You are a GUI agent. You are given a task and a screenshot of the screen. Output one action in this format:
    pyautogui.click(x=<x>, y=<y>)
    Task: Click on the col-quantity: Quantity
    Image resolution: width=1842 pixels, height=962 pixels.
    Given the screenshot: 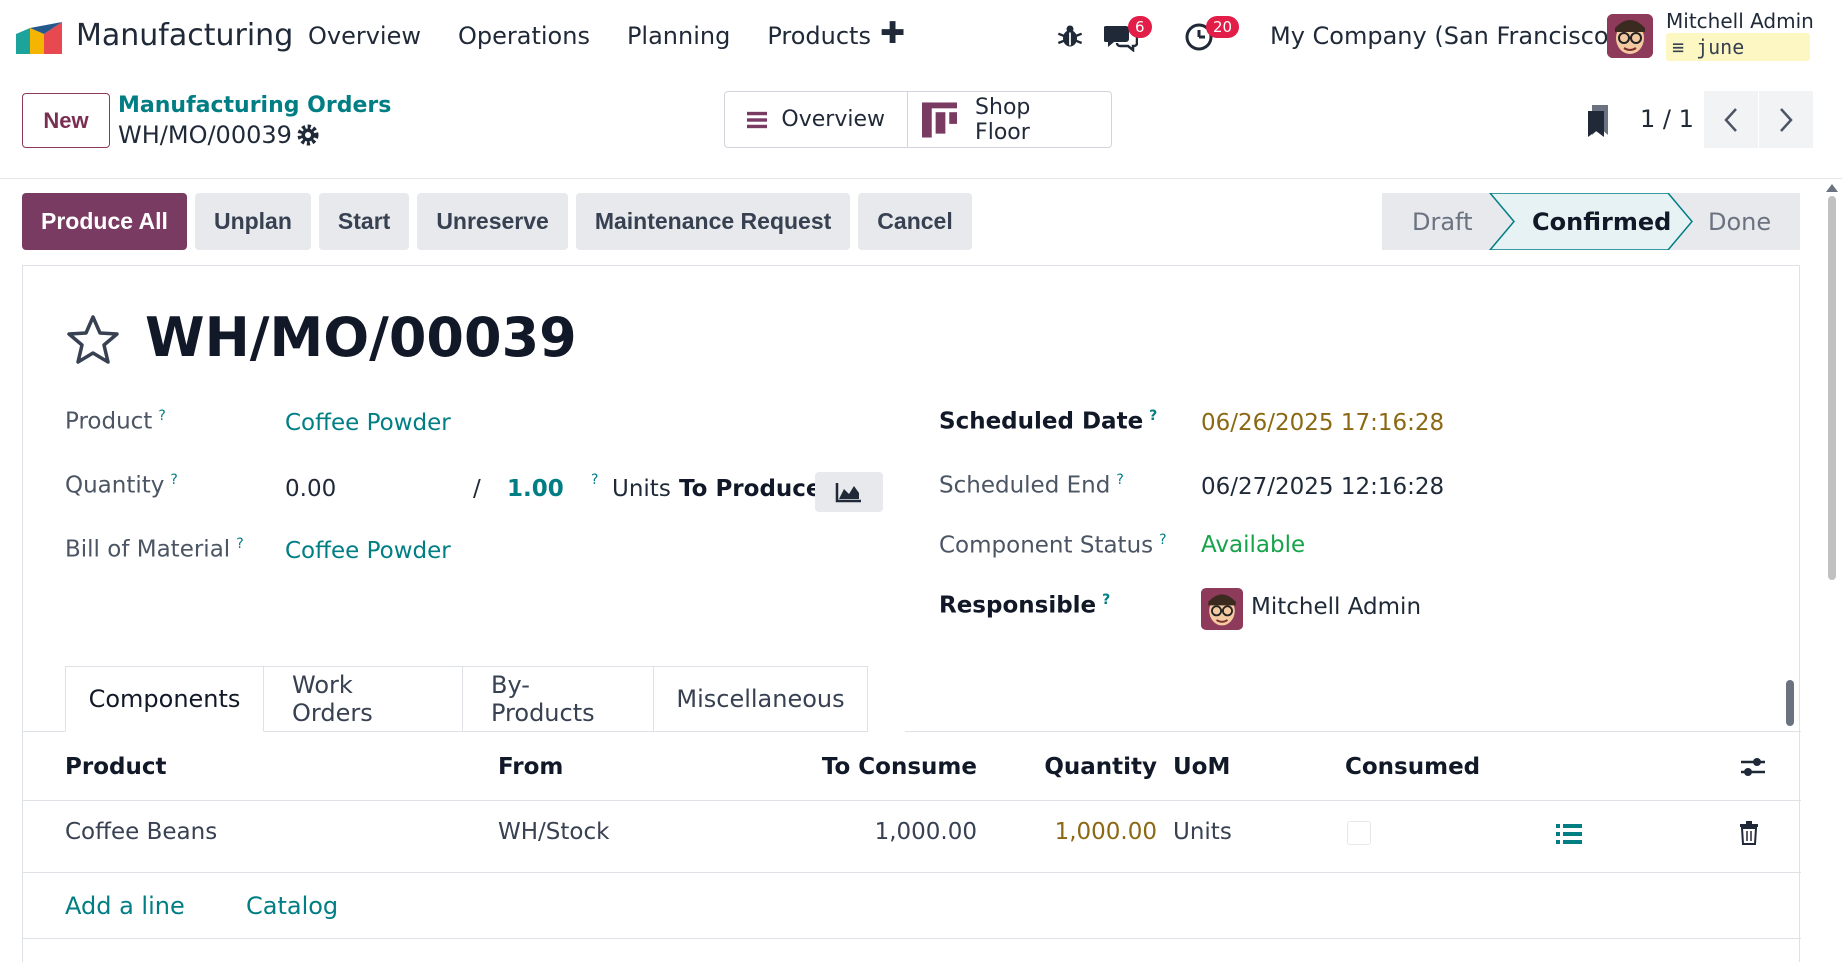 What is the action you would take?
    pyautogui.click(x=1080, y=767)
    